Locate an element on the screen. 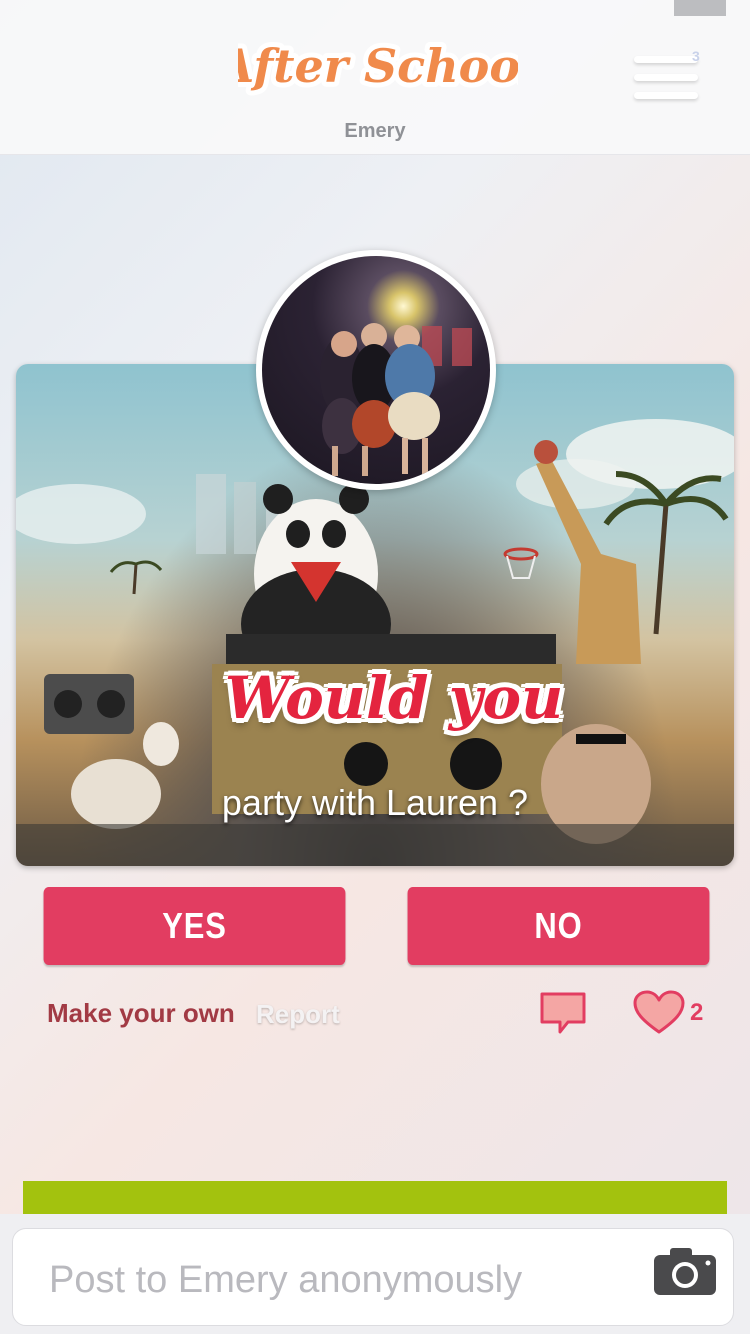 Image resolution: width=750 pixels, height=1334 pixels. like-count: 2 is located at coordinates (697, 1012).